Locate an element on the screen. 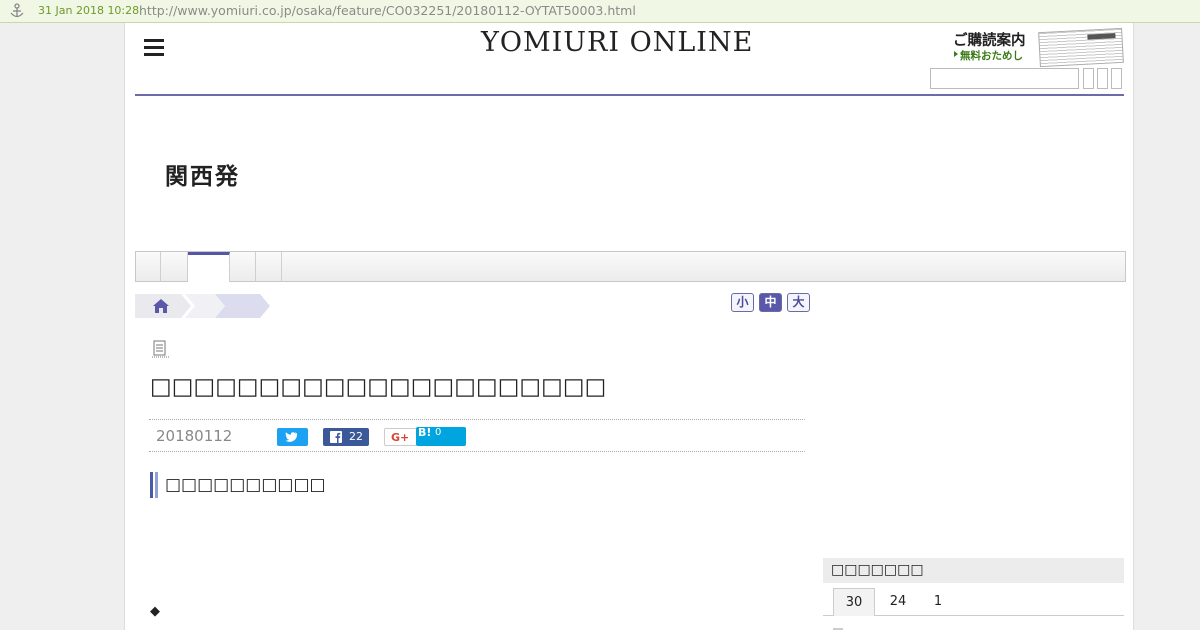 The width and height of the screenshot is (1200, 630). breadcrumb-home is located at coordinates (163, 306).